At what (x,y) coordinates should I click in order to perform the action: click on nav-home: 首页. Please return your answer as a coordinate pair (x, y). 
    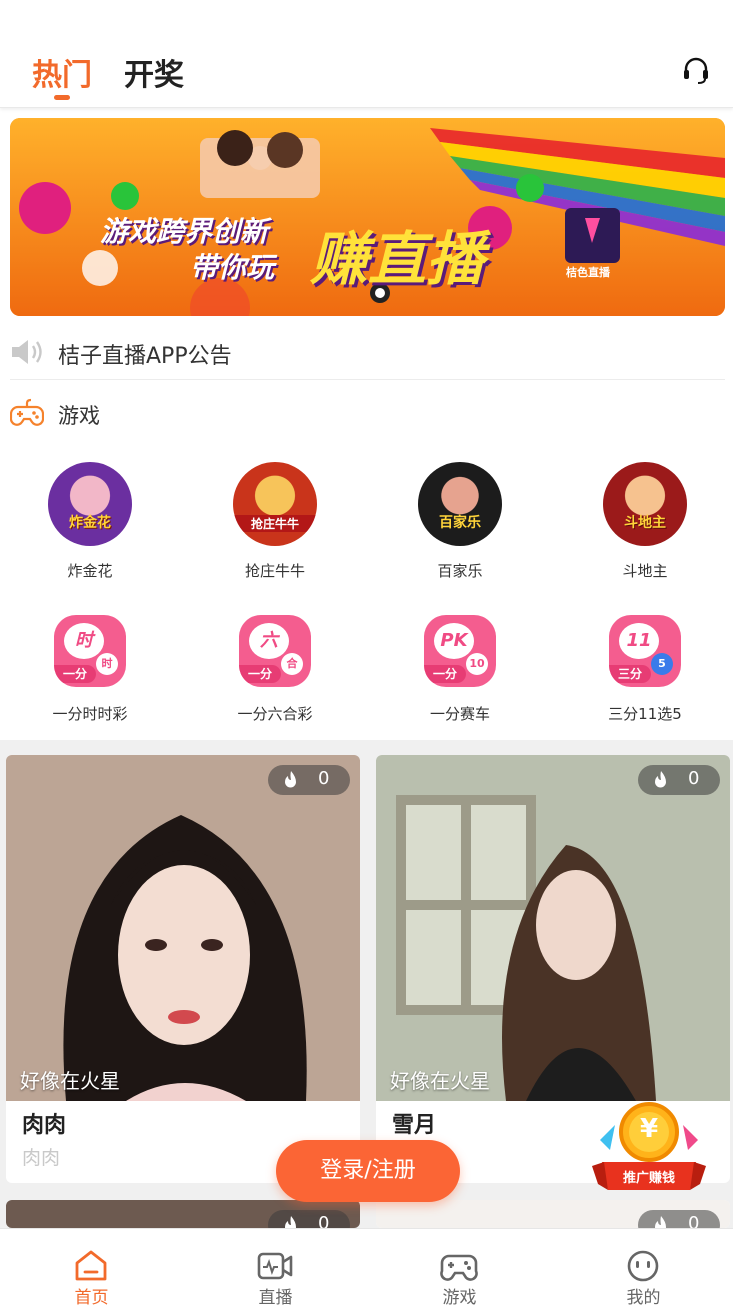
    Looking at the image, I should click on (91, 1269).